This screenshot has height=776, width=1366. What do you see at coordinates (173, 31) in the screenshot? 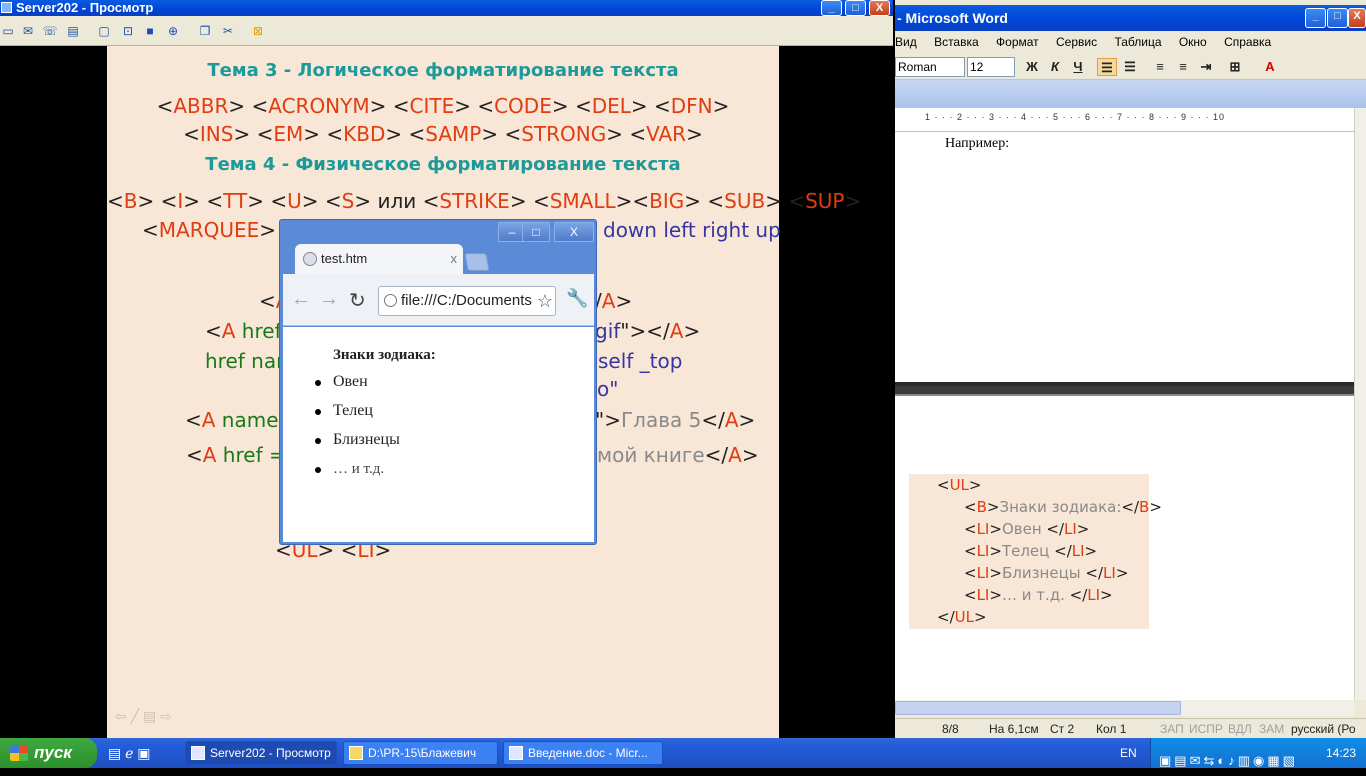
I see `scale-icon: ⊕` at bounding box center [173, 31].